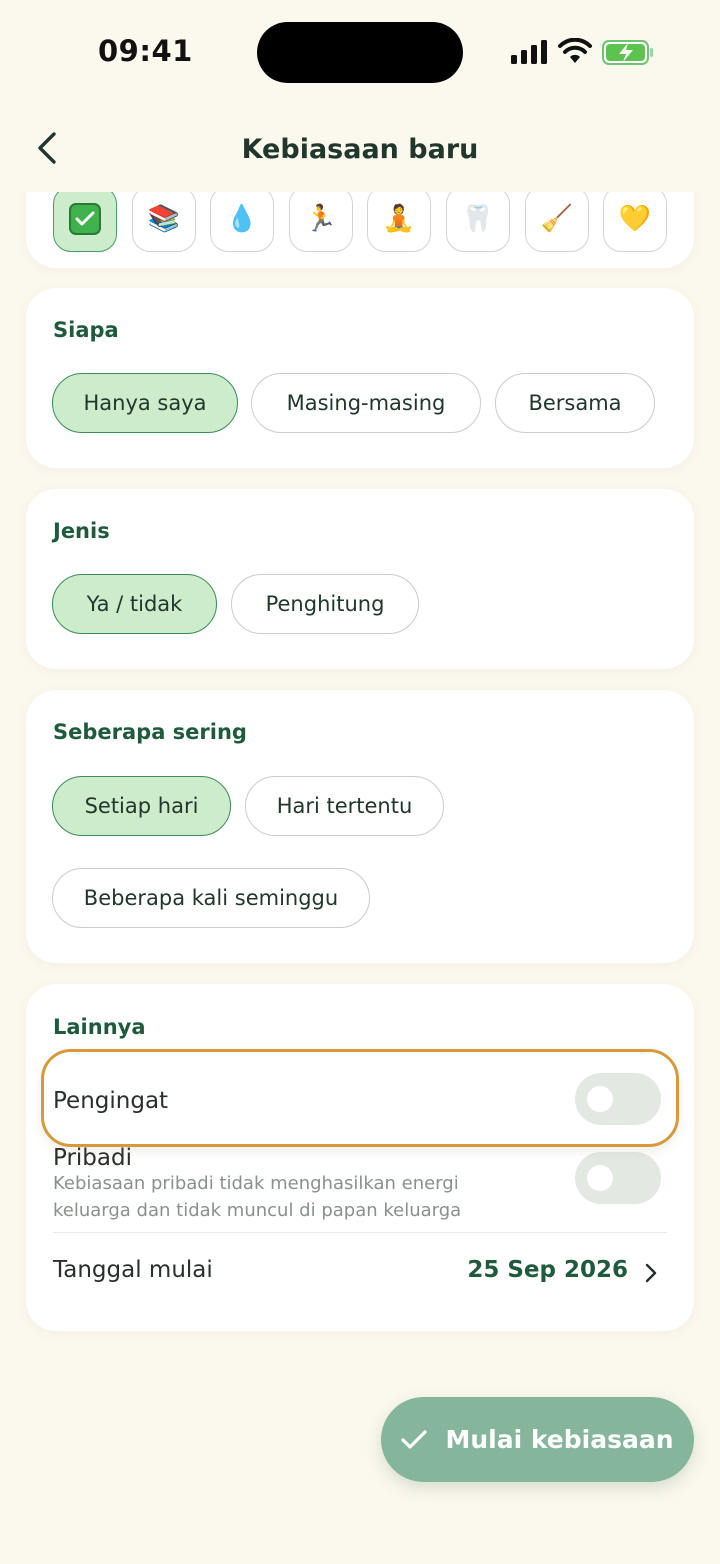 The image size is (720, 1564). What do you see at coordinates (618, 1178) in the screenshot?
I see `private-toggle` at bounding box center [618, 1178].